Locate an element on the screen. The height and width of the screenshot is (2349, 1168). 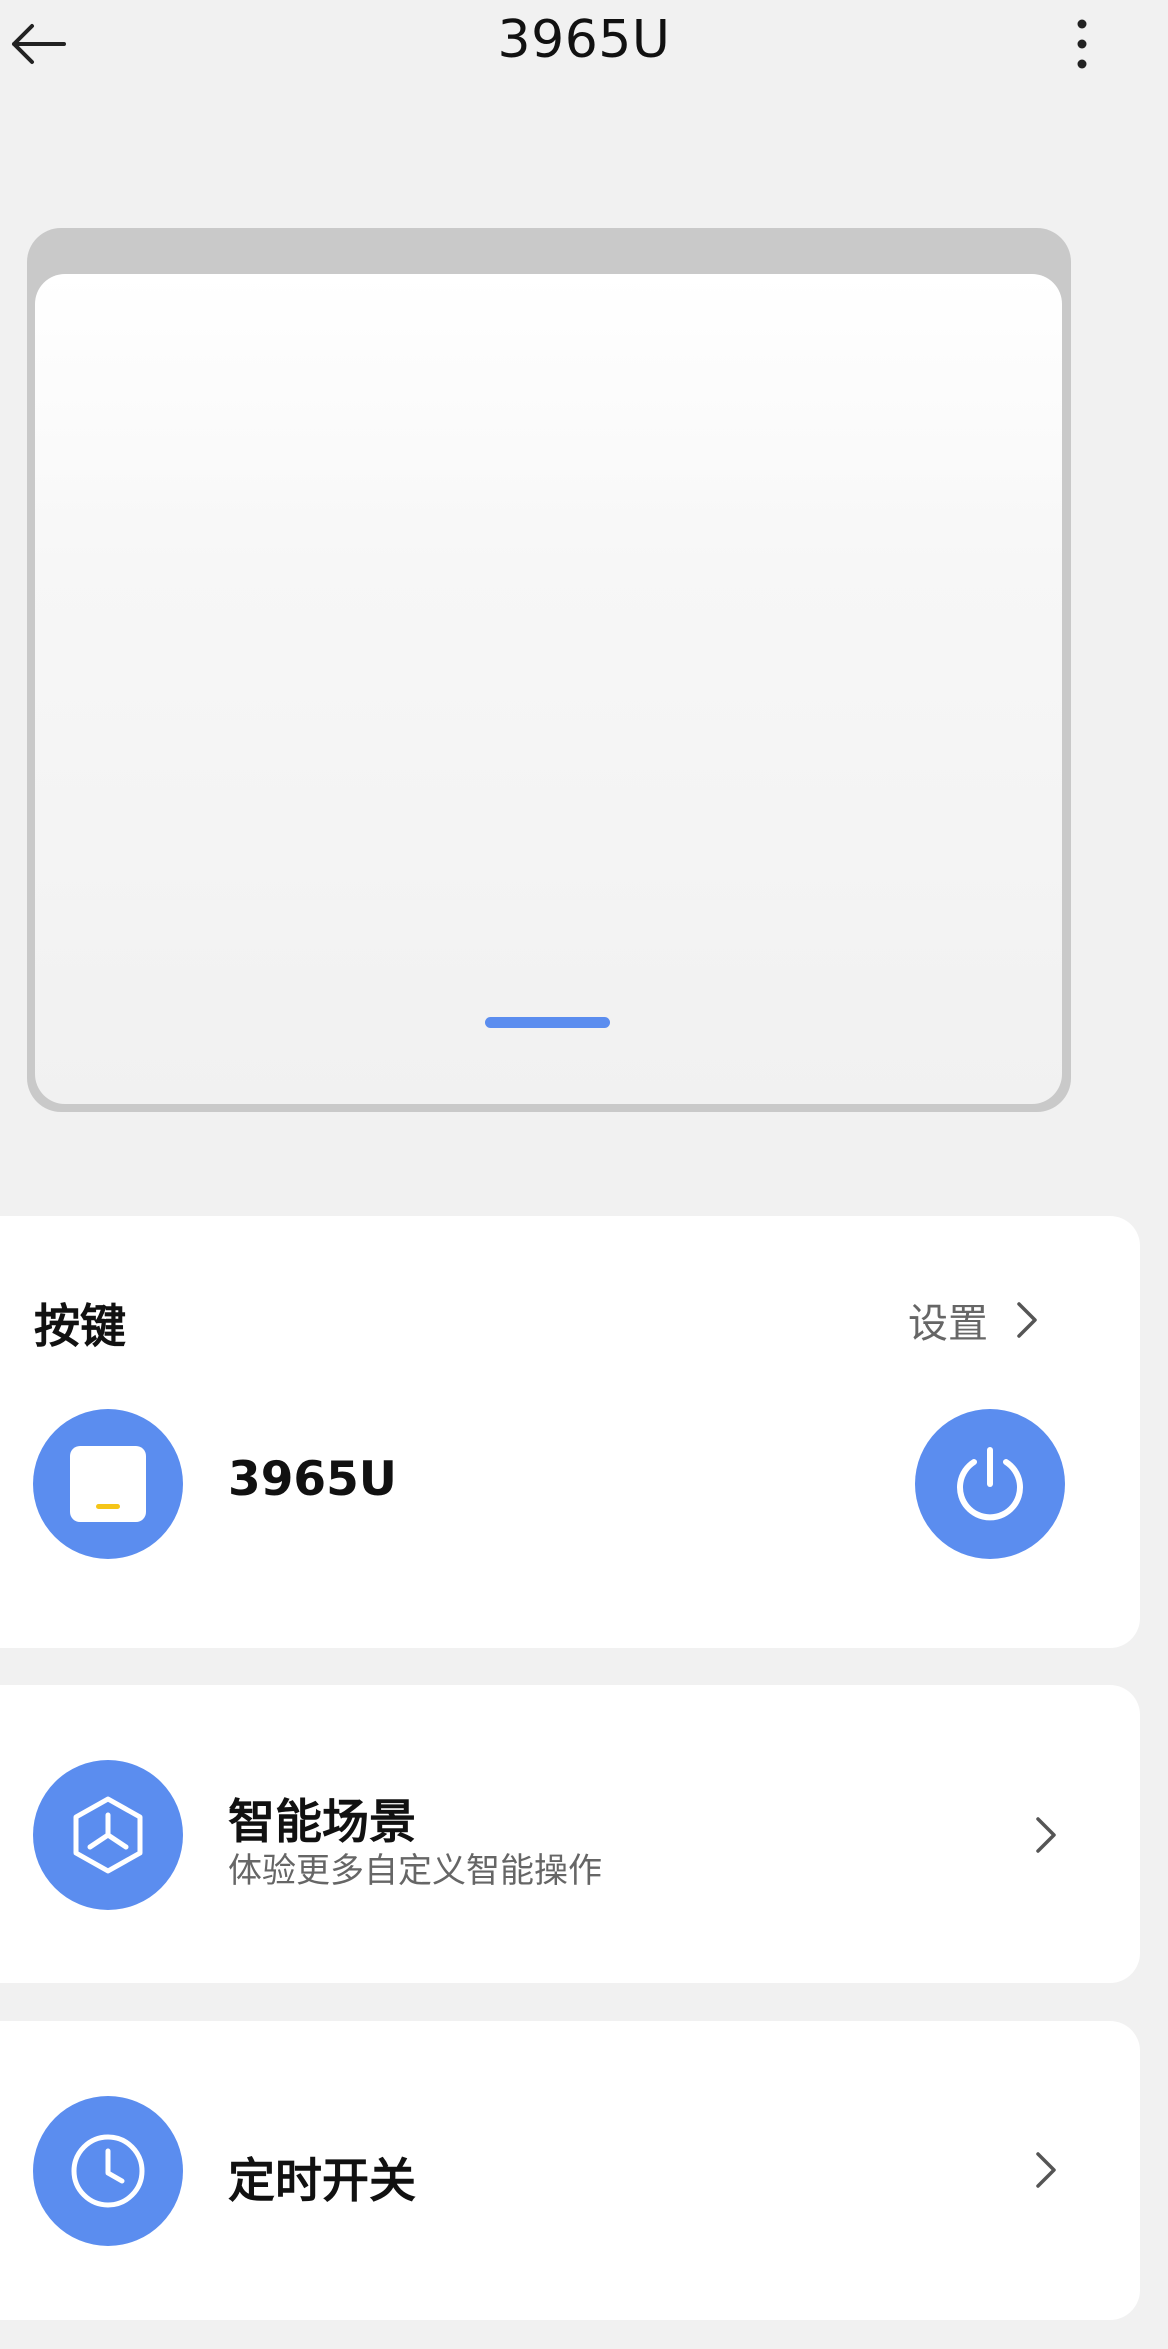
smart-scene-icon-badge is located at coordinates (108, 1835).